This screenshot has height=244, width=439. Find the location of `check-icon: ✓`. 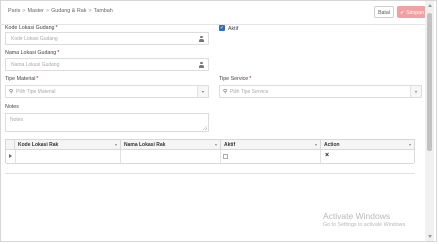

check-icon: ✓ is located at coordinates (222, 28).